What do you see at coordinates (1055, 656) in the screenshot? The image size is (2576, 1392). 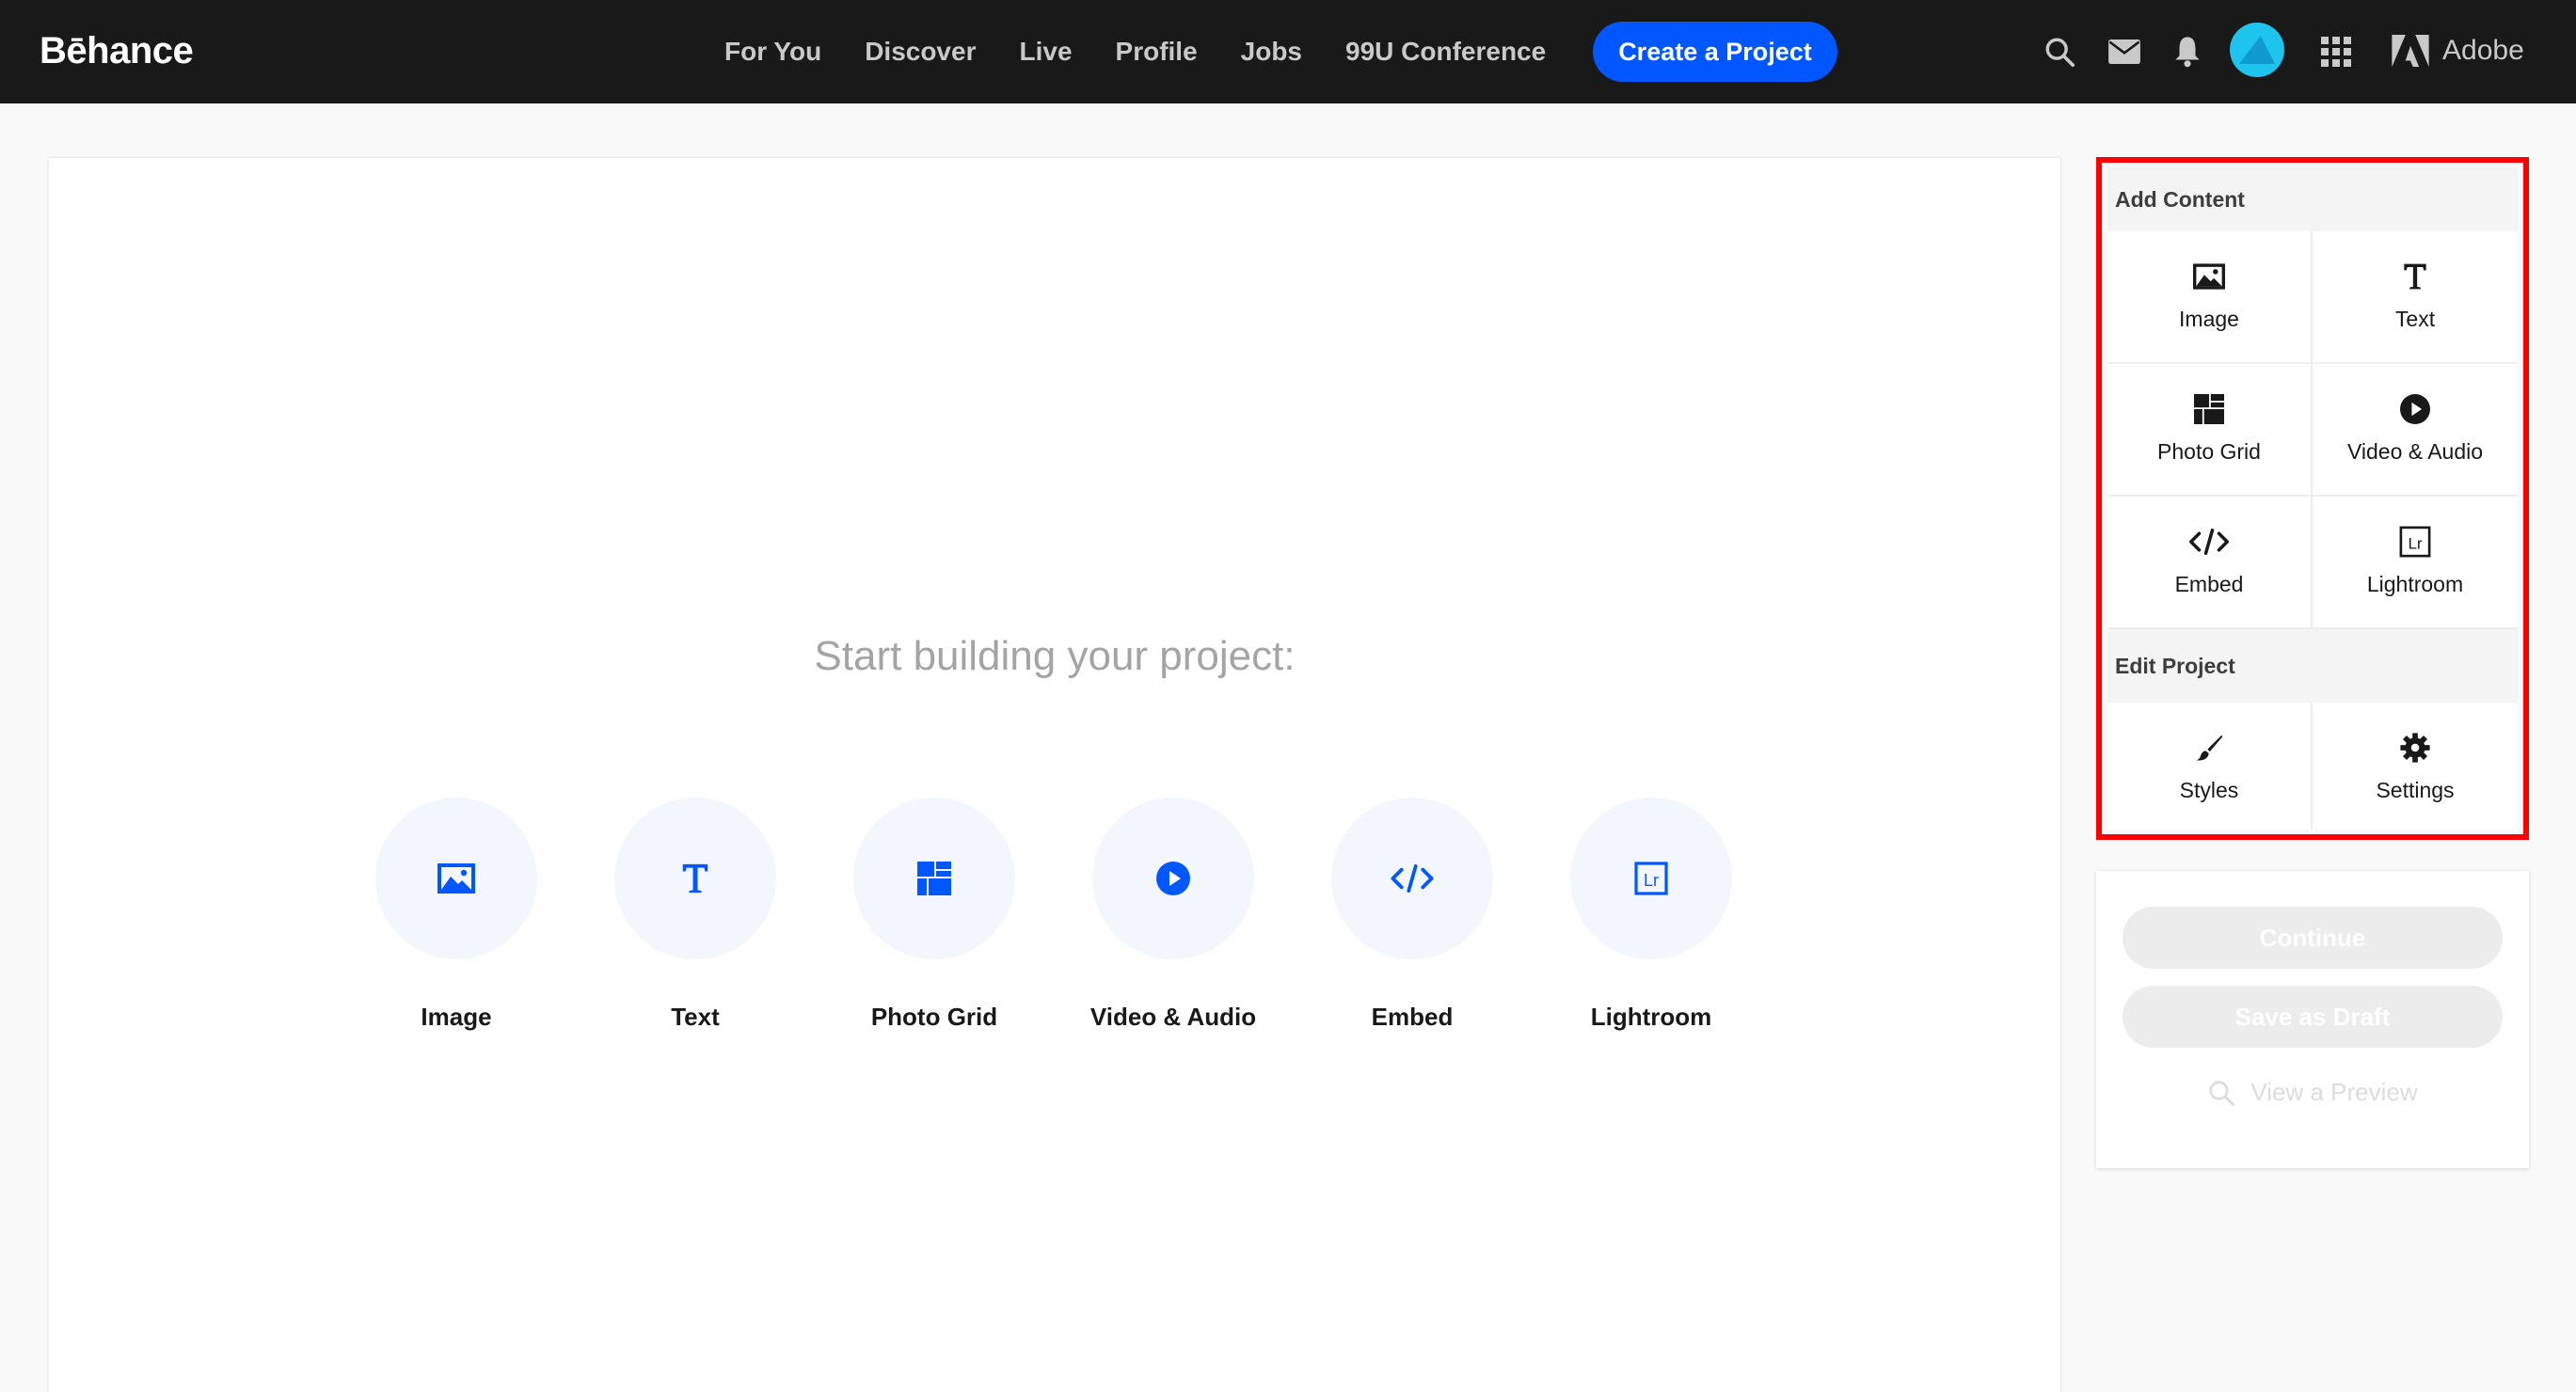 I see `canvas-title: Start building your project:` at bounding box center [1055, 656].